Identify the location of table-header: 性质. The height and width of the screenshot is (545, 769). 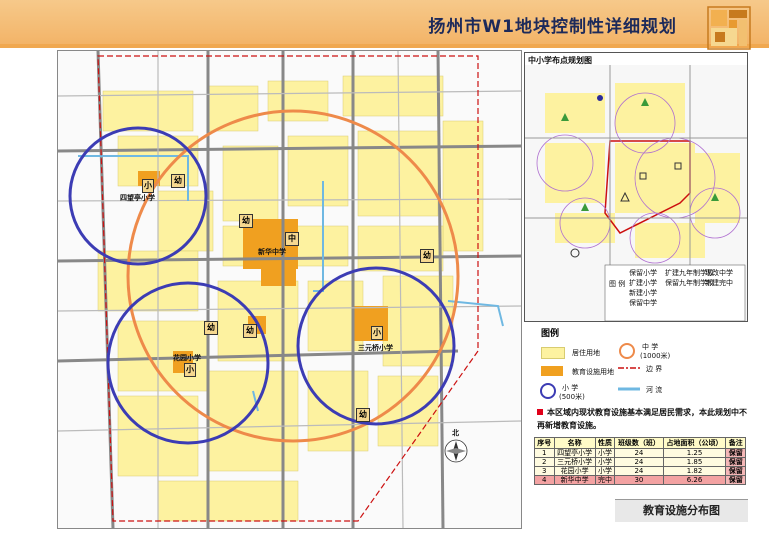
(605, 443).